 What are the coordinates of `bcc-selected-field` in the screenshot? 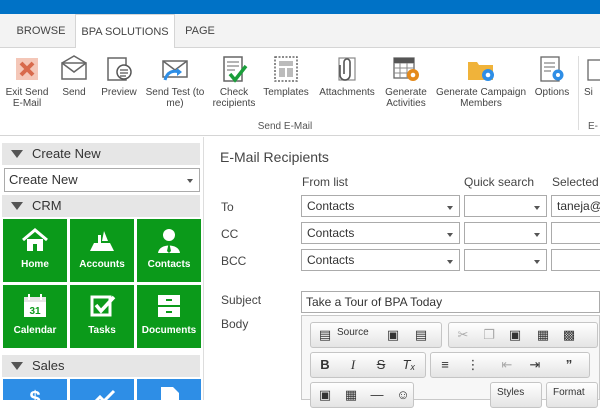 It's located at (575, 260).